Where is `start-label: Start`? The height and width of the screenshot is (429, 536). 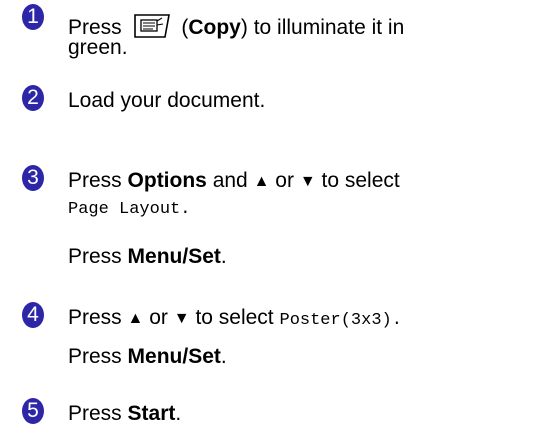
start-label: Start is located at coordinates (151, 413).